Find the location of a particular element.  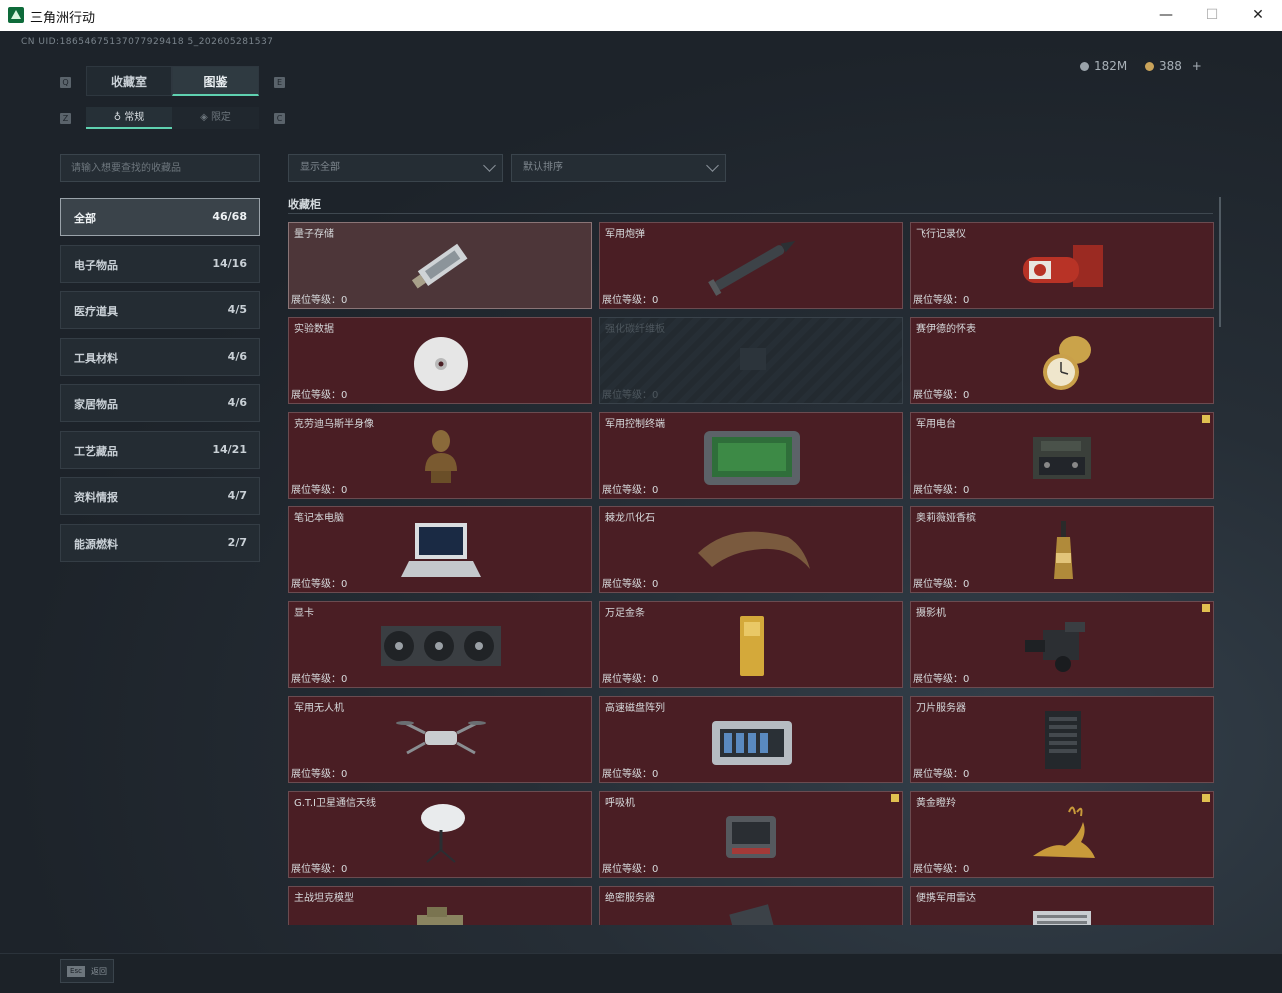

category-tools: 工具材料 4/6 is located at coordinates (160, 357).